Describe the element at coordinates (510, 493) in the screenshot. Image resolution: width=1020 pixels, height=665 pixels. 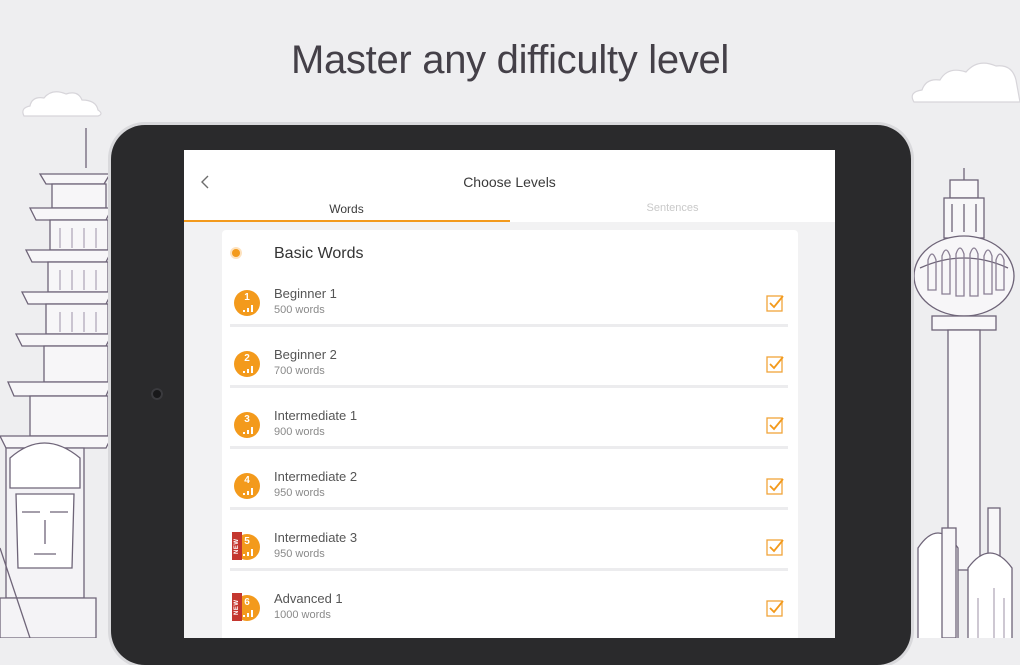
I see `level-row: 4 Intermediate 2 950 words` at that location.